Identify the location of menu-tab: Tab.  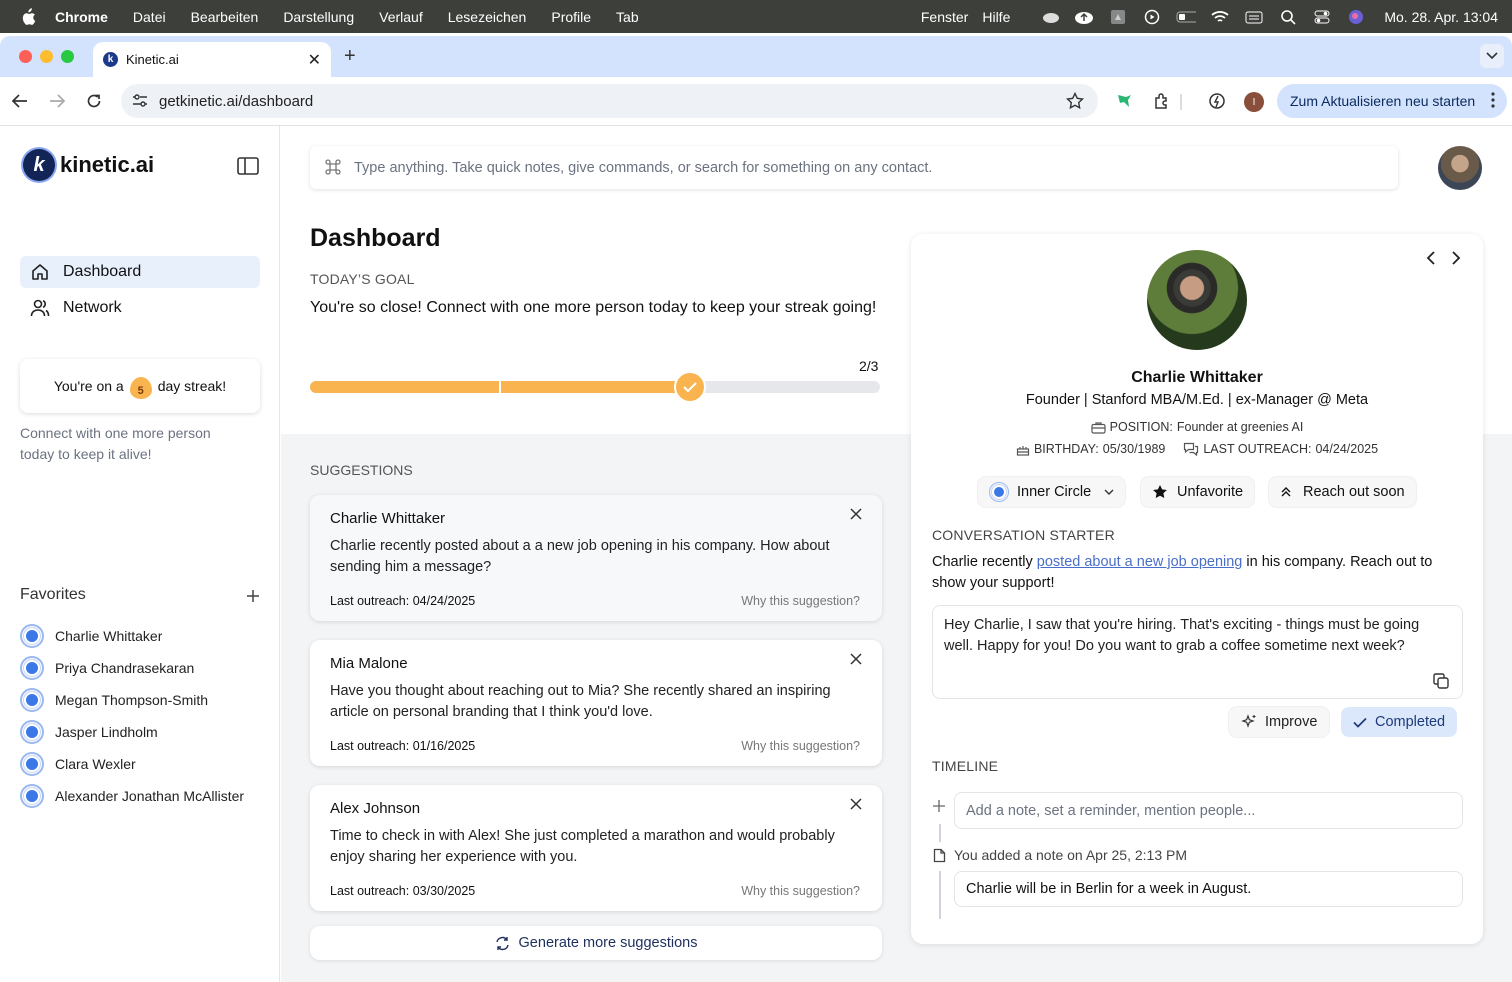
(627, 17).